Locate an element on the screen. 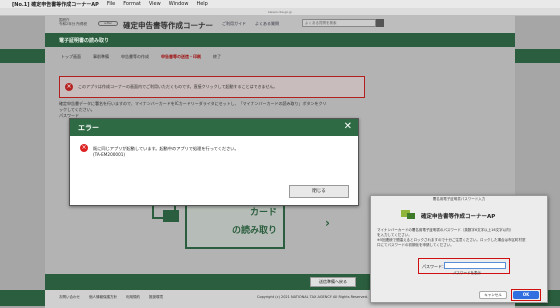 This screenshot has width=560, height=308. menu-view: View is located at coordinates (155, 4).